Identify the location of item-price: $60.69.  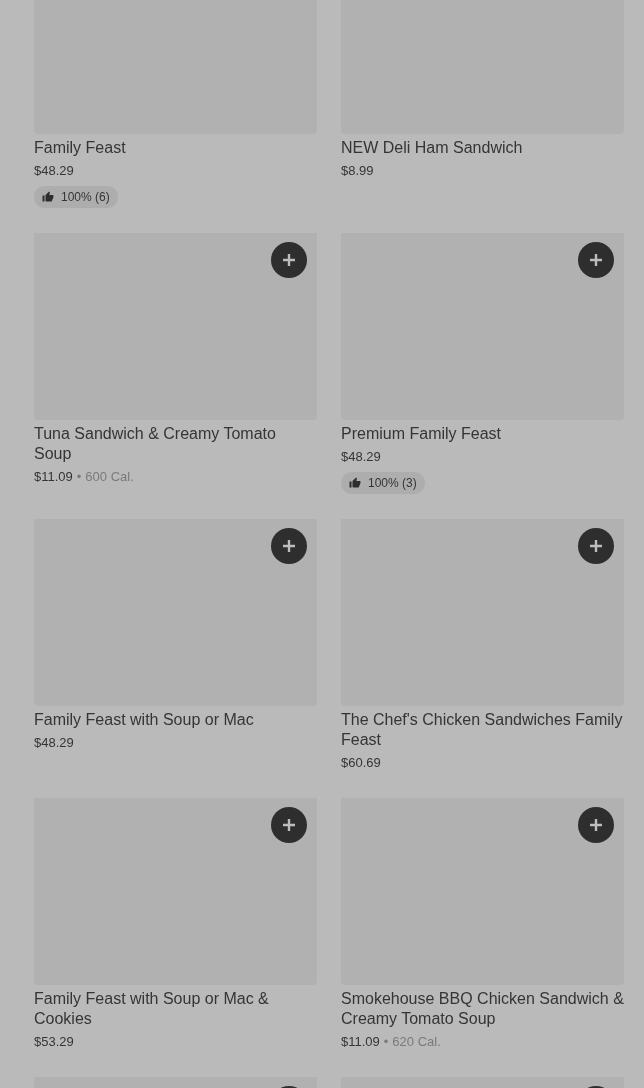
(361, 763).